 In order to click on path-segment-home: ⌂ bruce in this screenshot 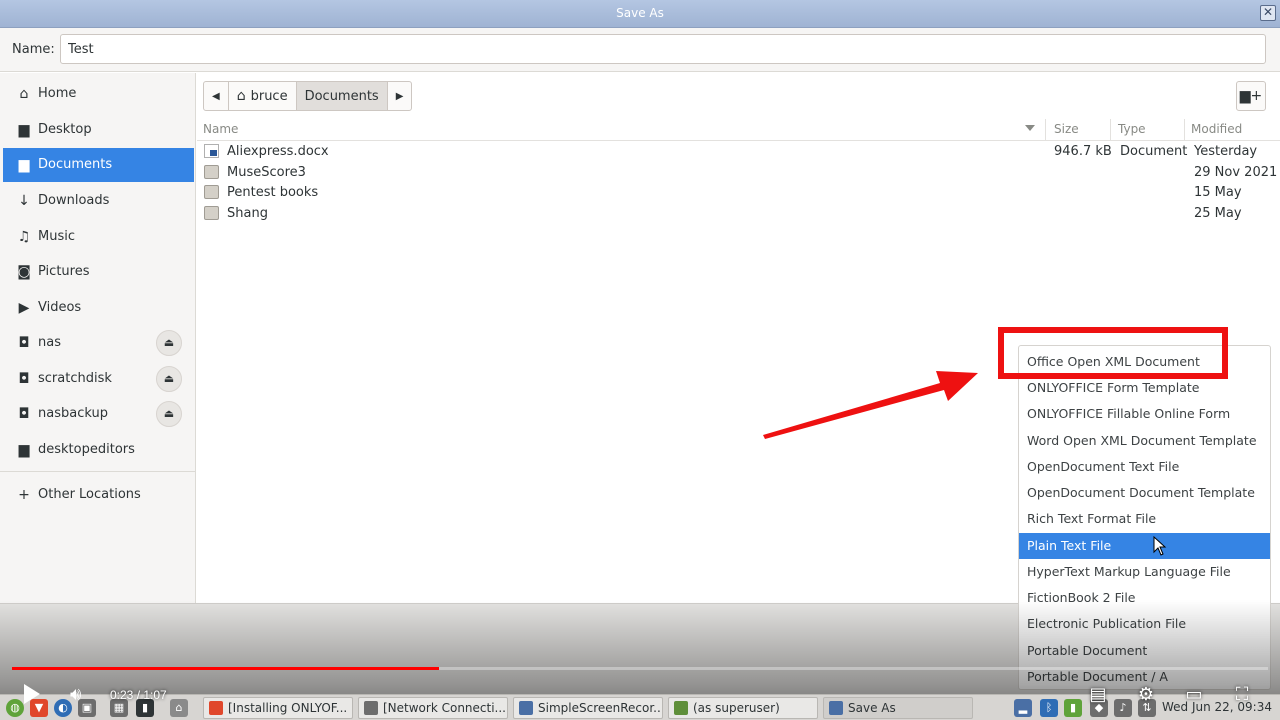, I will do `click(263, 96)`.